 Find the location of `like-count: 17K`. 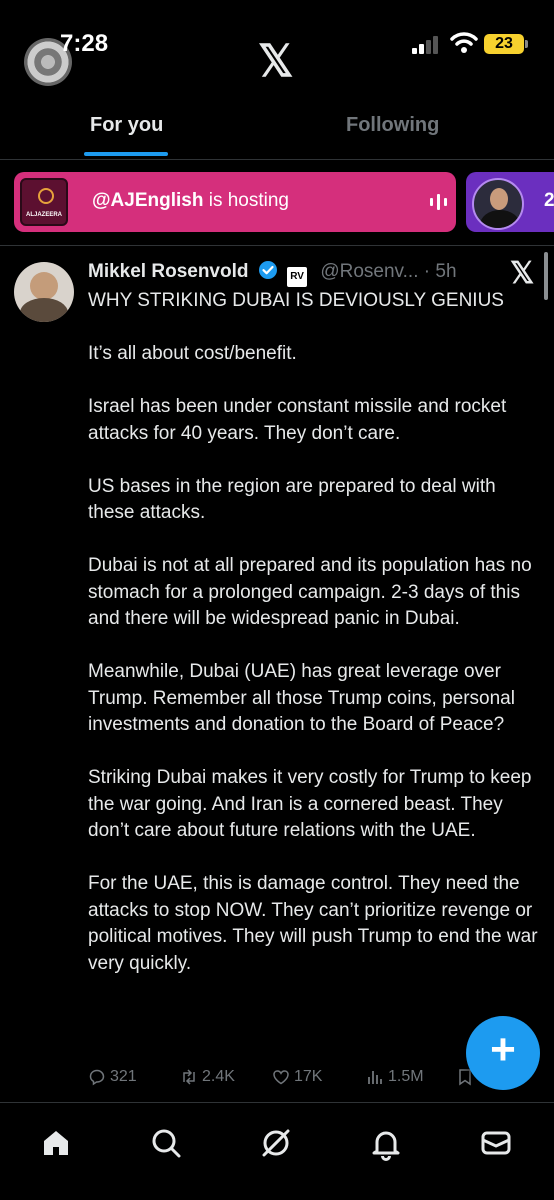

like-count: 17K is located at coordinates (308, 1076).